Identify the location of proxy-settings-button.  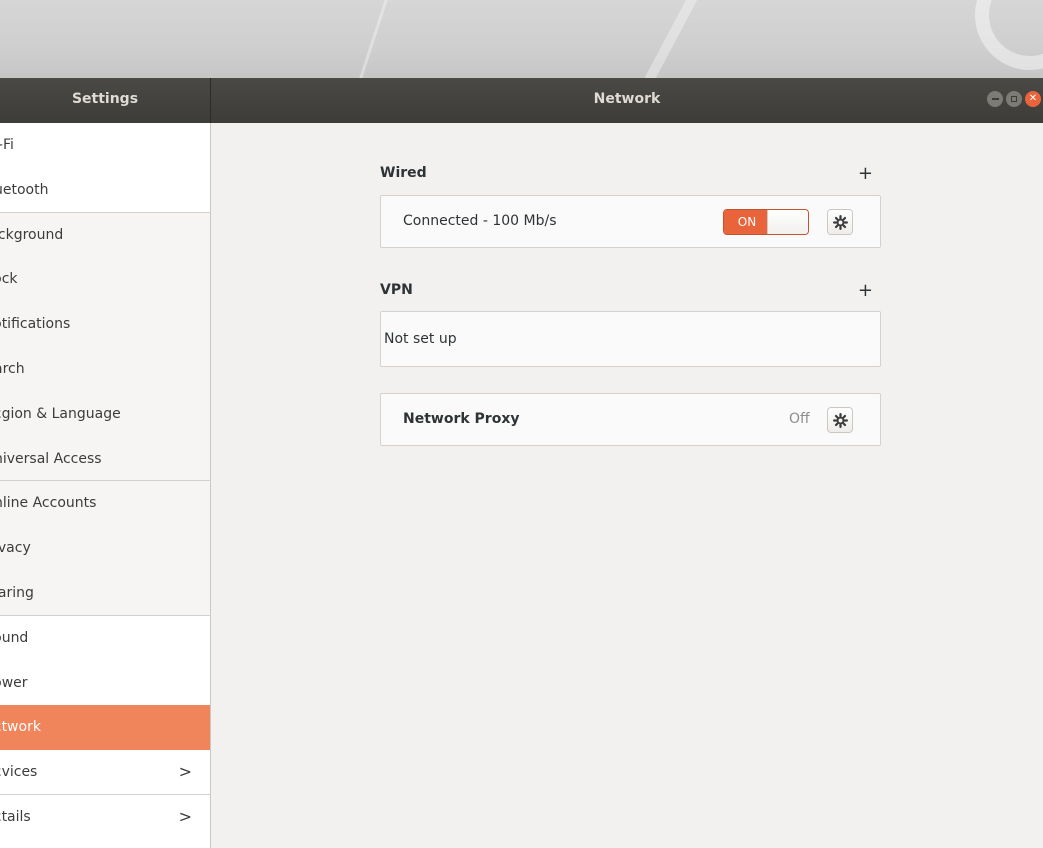
(840, 420).